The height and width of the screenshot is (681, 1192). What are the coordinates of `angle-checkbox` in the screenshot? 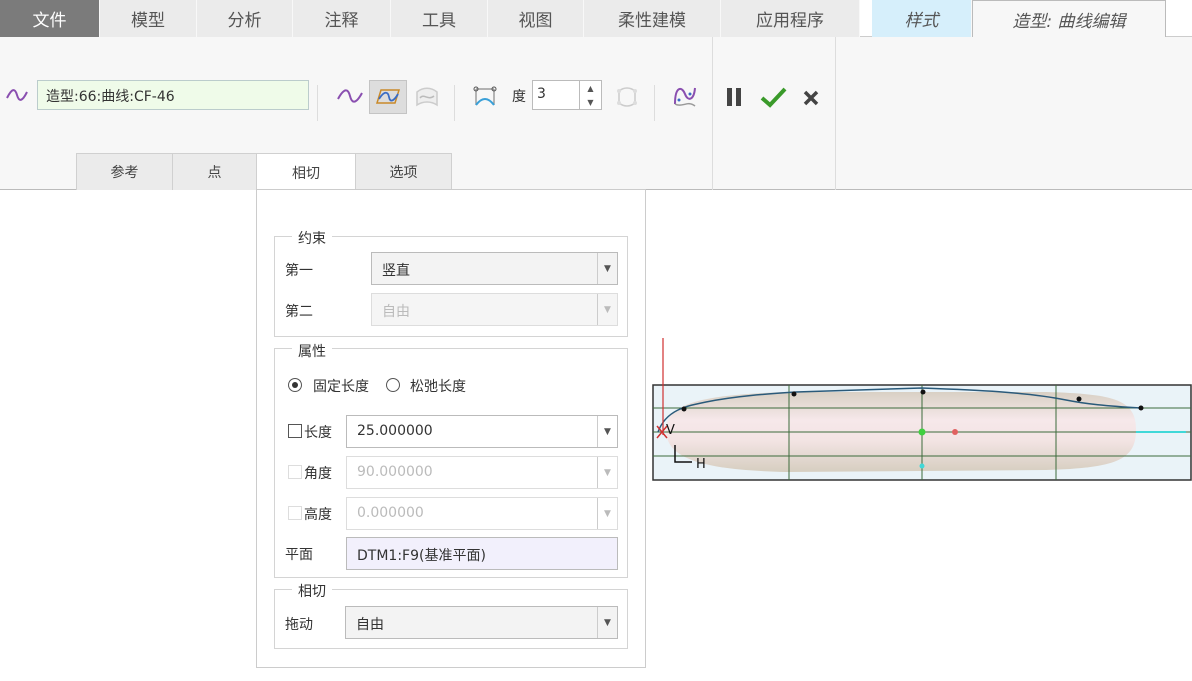 It's located at (295, 472).